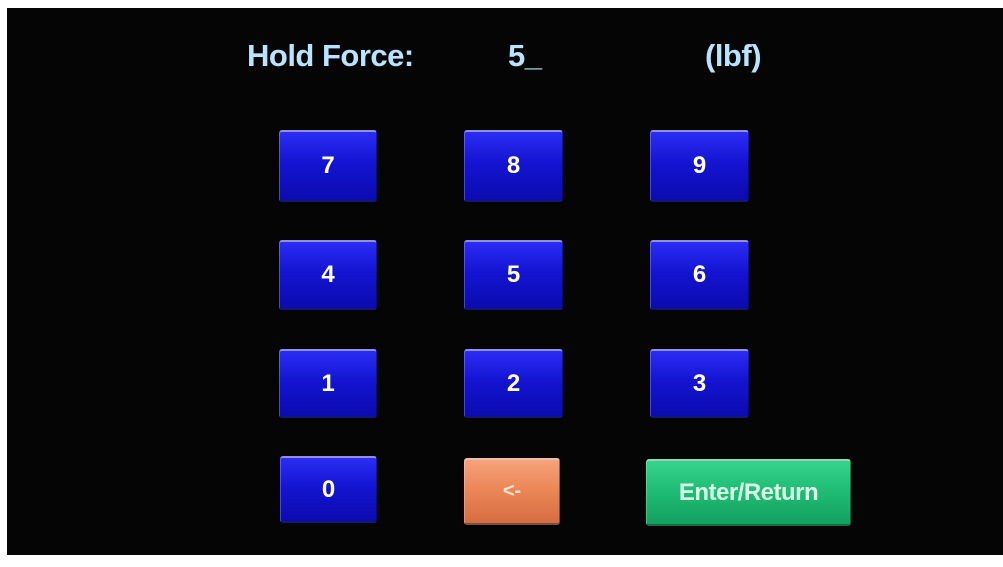 Image resolution: width=1003 pixels, height=567 pixels. Describe the element at coordinates (513, 383) in the screenshot. I see `key-2: 2` at that location.